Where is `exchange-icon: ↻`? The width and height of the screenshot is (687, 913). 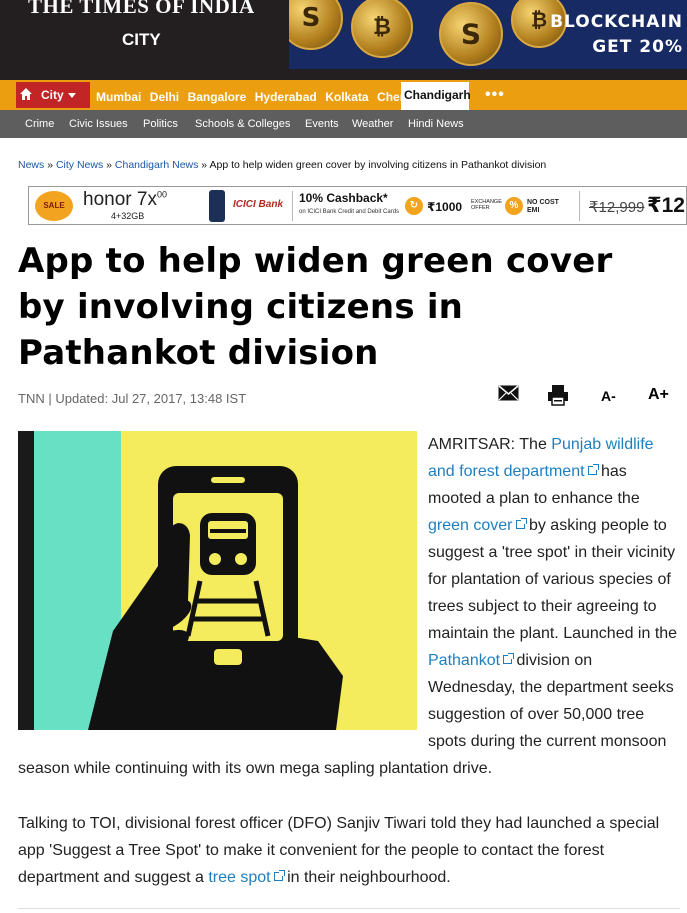 exchange-icon: ↻ is located at coordinates (414, 206).